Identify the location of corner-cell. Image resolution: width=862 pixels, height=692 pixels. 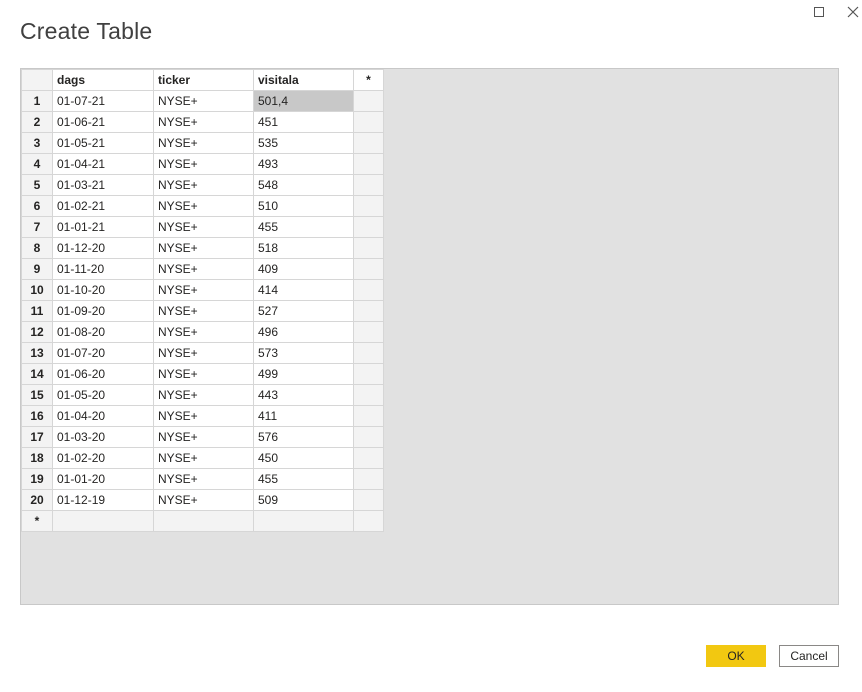
(37, 80).